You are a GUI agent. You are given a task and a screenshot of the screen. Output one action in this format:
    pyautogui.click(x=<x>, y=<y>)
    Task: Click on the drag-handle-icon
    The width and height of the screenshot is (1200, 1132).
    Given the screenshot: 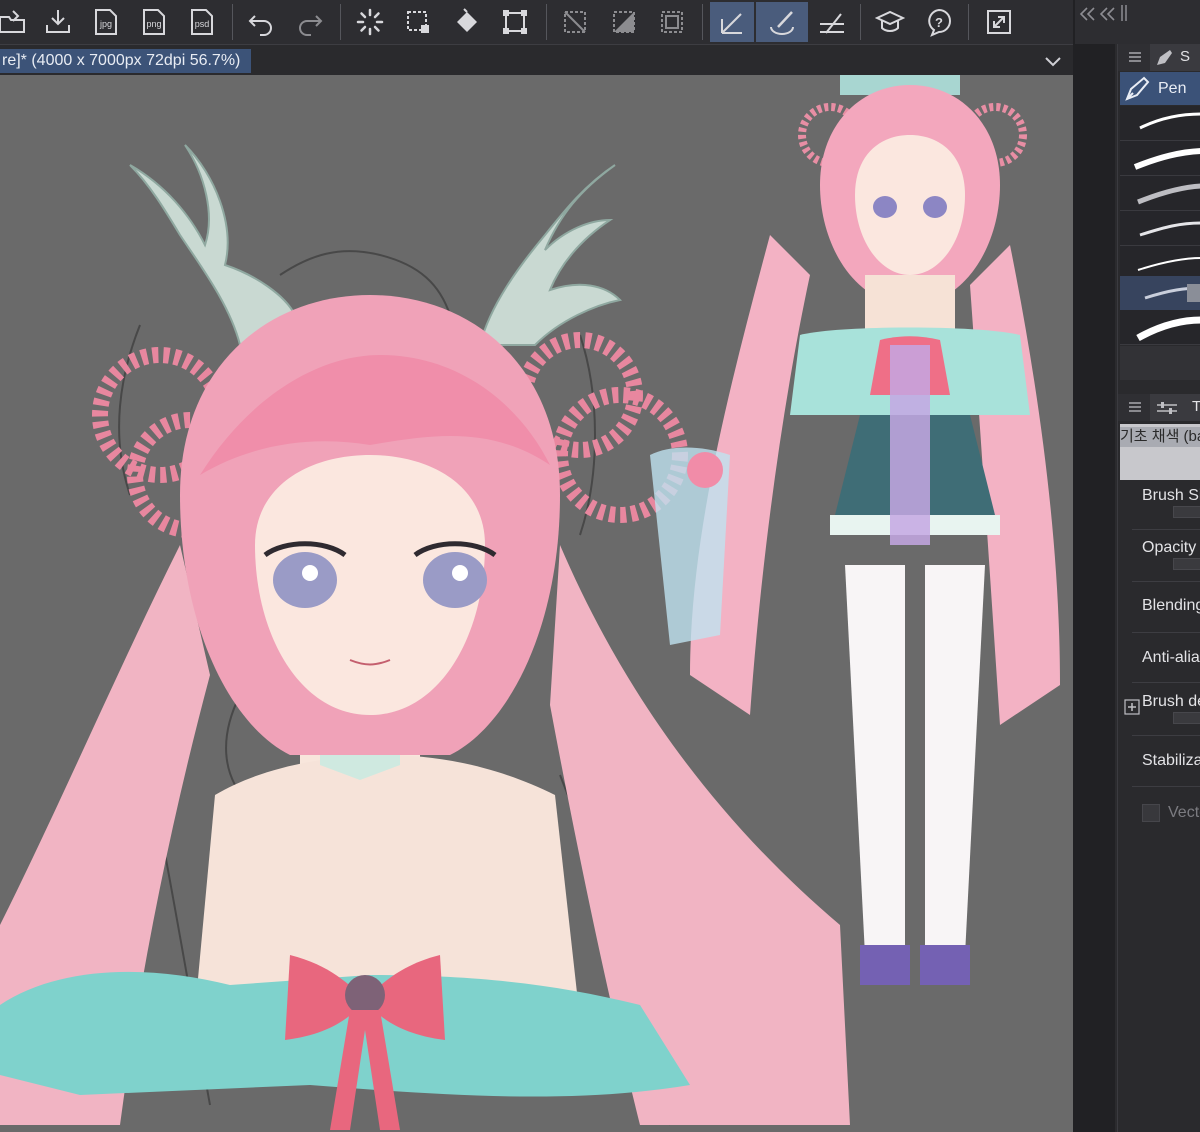 What is the action you would take?
    pyautogui.click(x=1125, y=13)
    